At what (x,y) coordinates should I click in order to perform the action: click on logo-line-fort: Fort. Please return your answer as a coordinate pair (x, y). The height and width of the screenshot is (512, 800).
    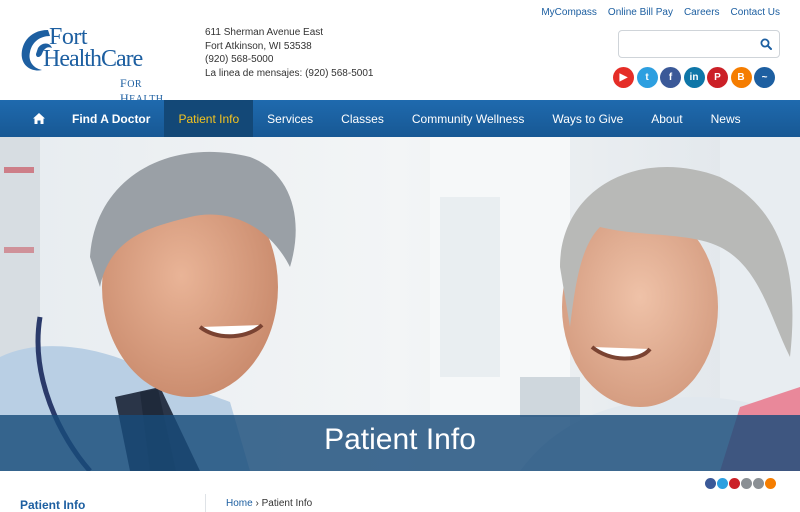
    Looking at the image, I should click on (68, 37).